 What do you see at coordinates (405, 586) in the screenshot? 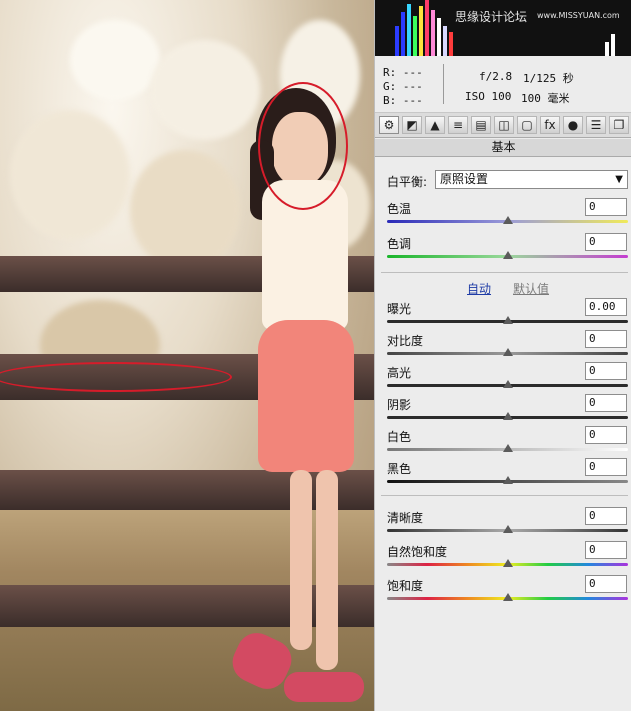
I see `saturation-label: 饱和度` at bounding box center [405, 586].